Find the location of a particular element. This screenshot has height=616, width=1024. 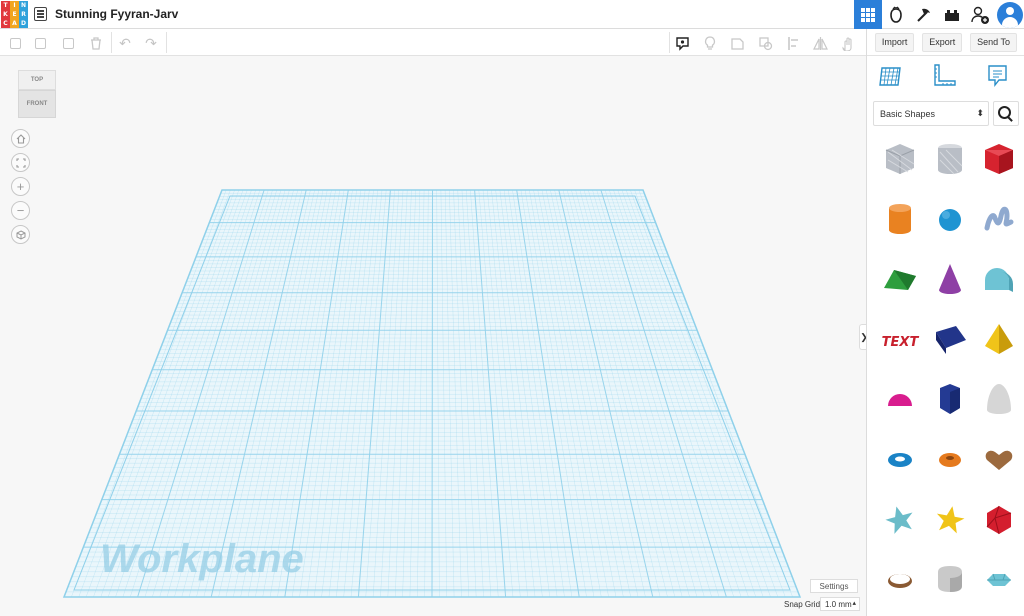

text-icon: TEXT is located at coordinates (901, 342).